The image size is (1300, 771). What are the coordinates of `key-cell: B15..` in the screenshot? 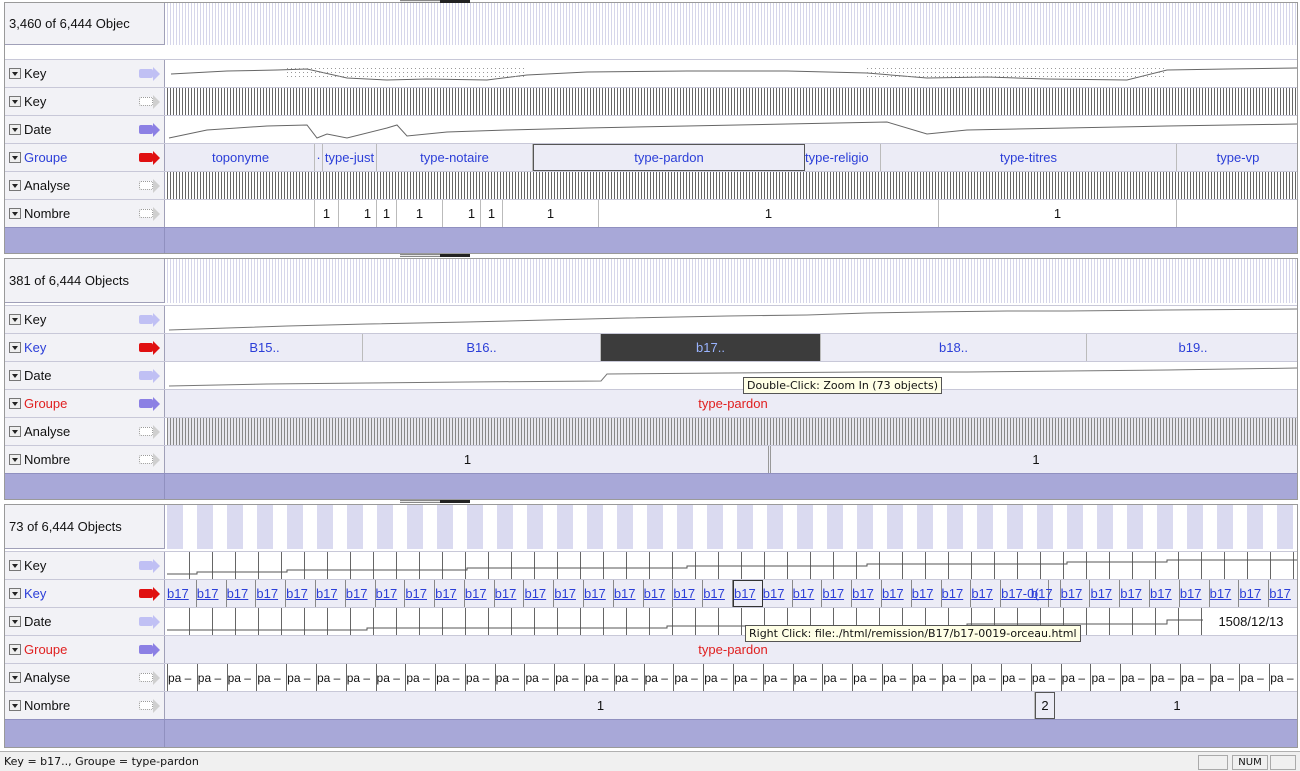 It's located at (265, 347).